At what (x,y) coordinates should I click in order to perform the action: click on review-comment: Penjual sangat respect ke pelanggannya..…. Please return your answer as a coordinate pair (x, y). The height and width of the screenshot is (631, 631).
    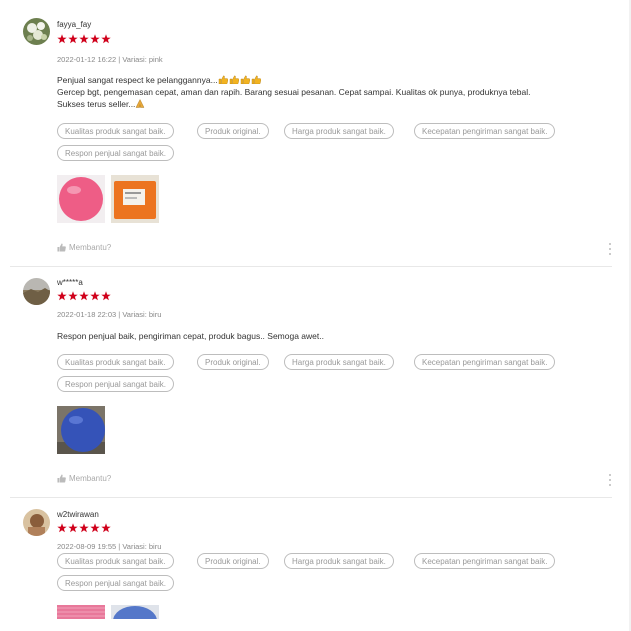
    Looking at the image, I should click on (322, 92).